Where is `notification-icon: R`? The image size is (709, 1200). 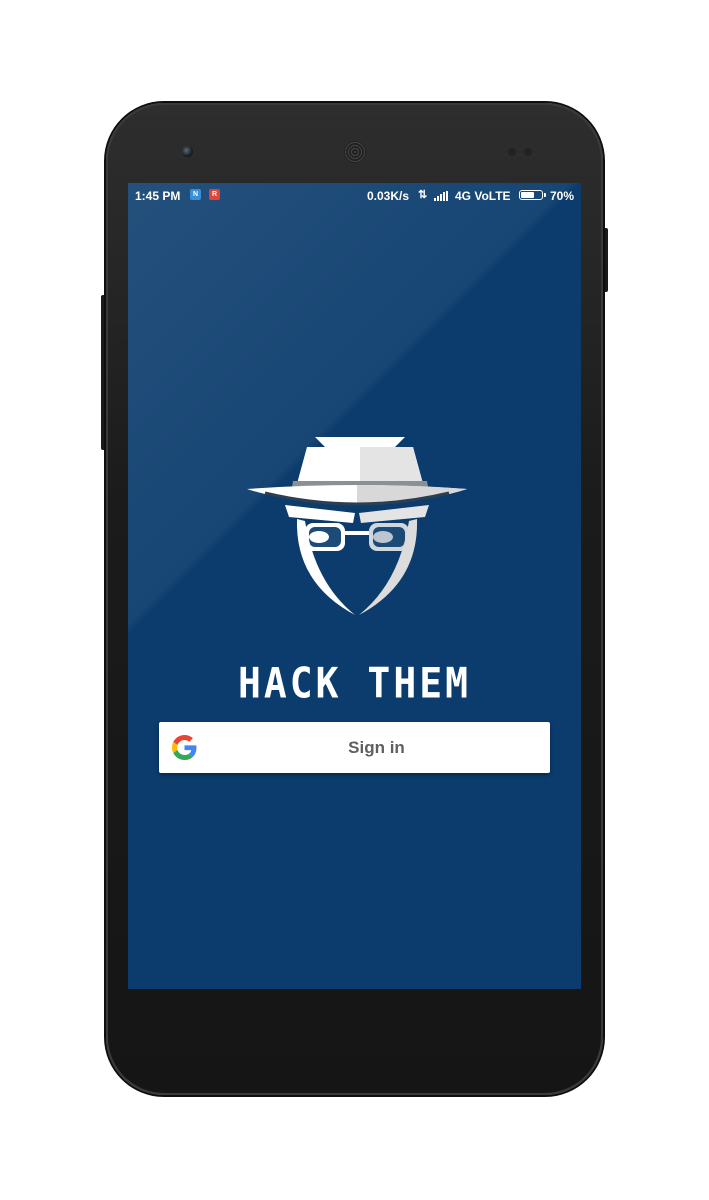
notification-icon: R is located at coordinates (214, 194).